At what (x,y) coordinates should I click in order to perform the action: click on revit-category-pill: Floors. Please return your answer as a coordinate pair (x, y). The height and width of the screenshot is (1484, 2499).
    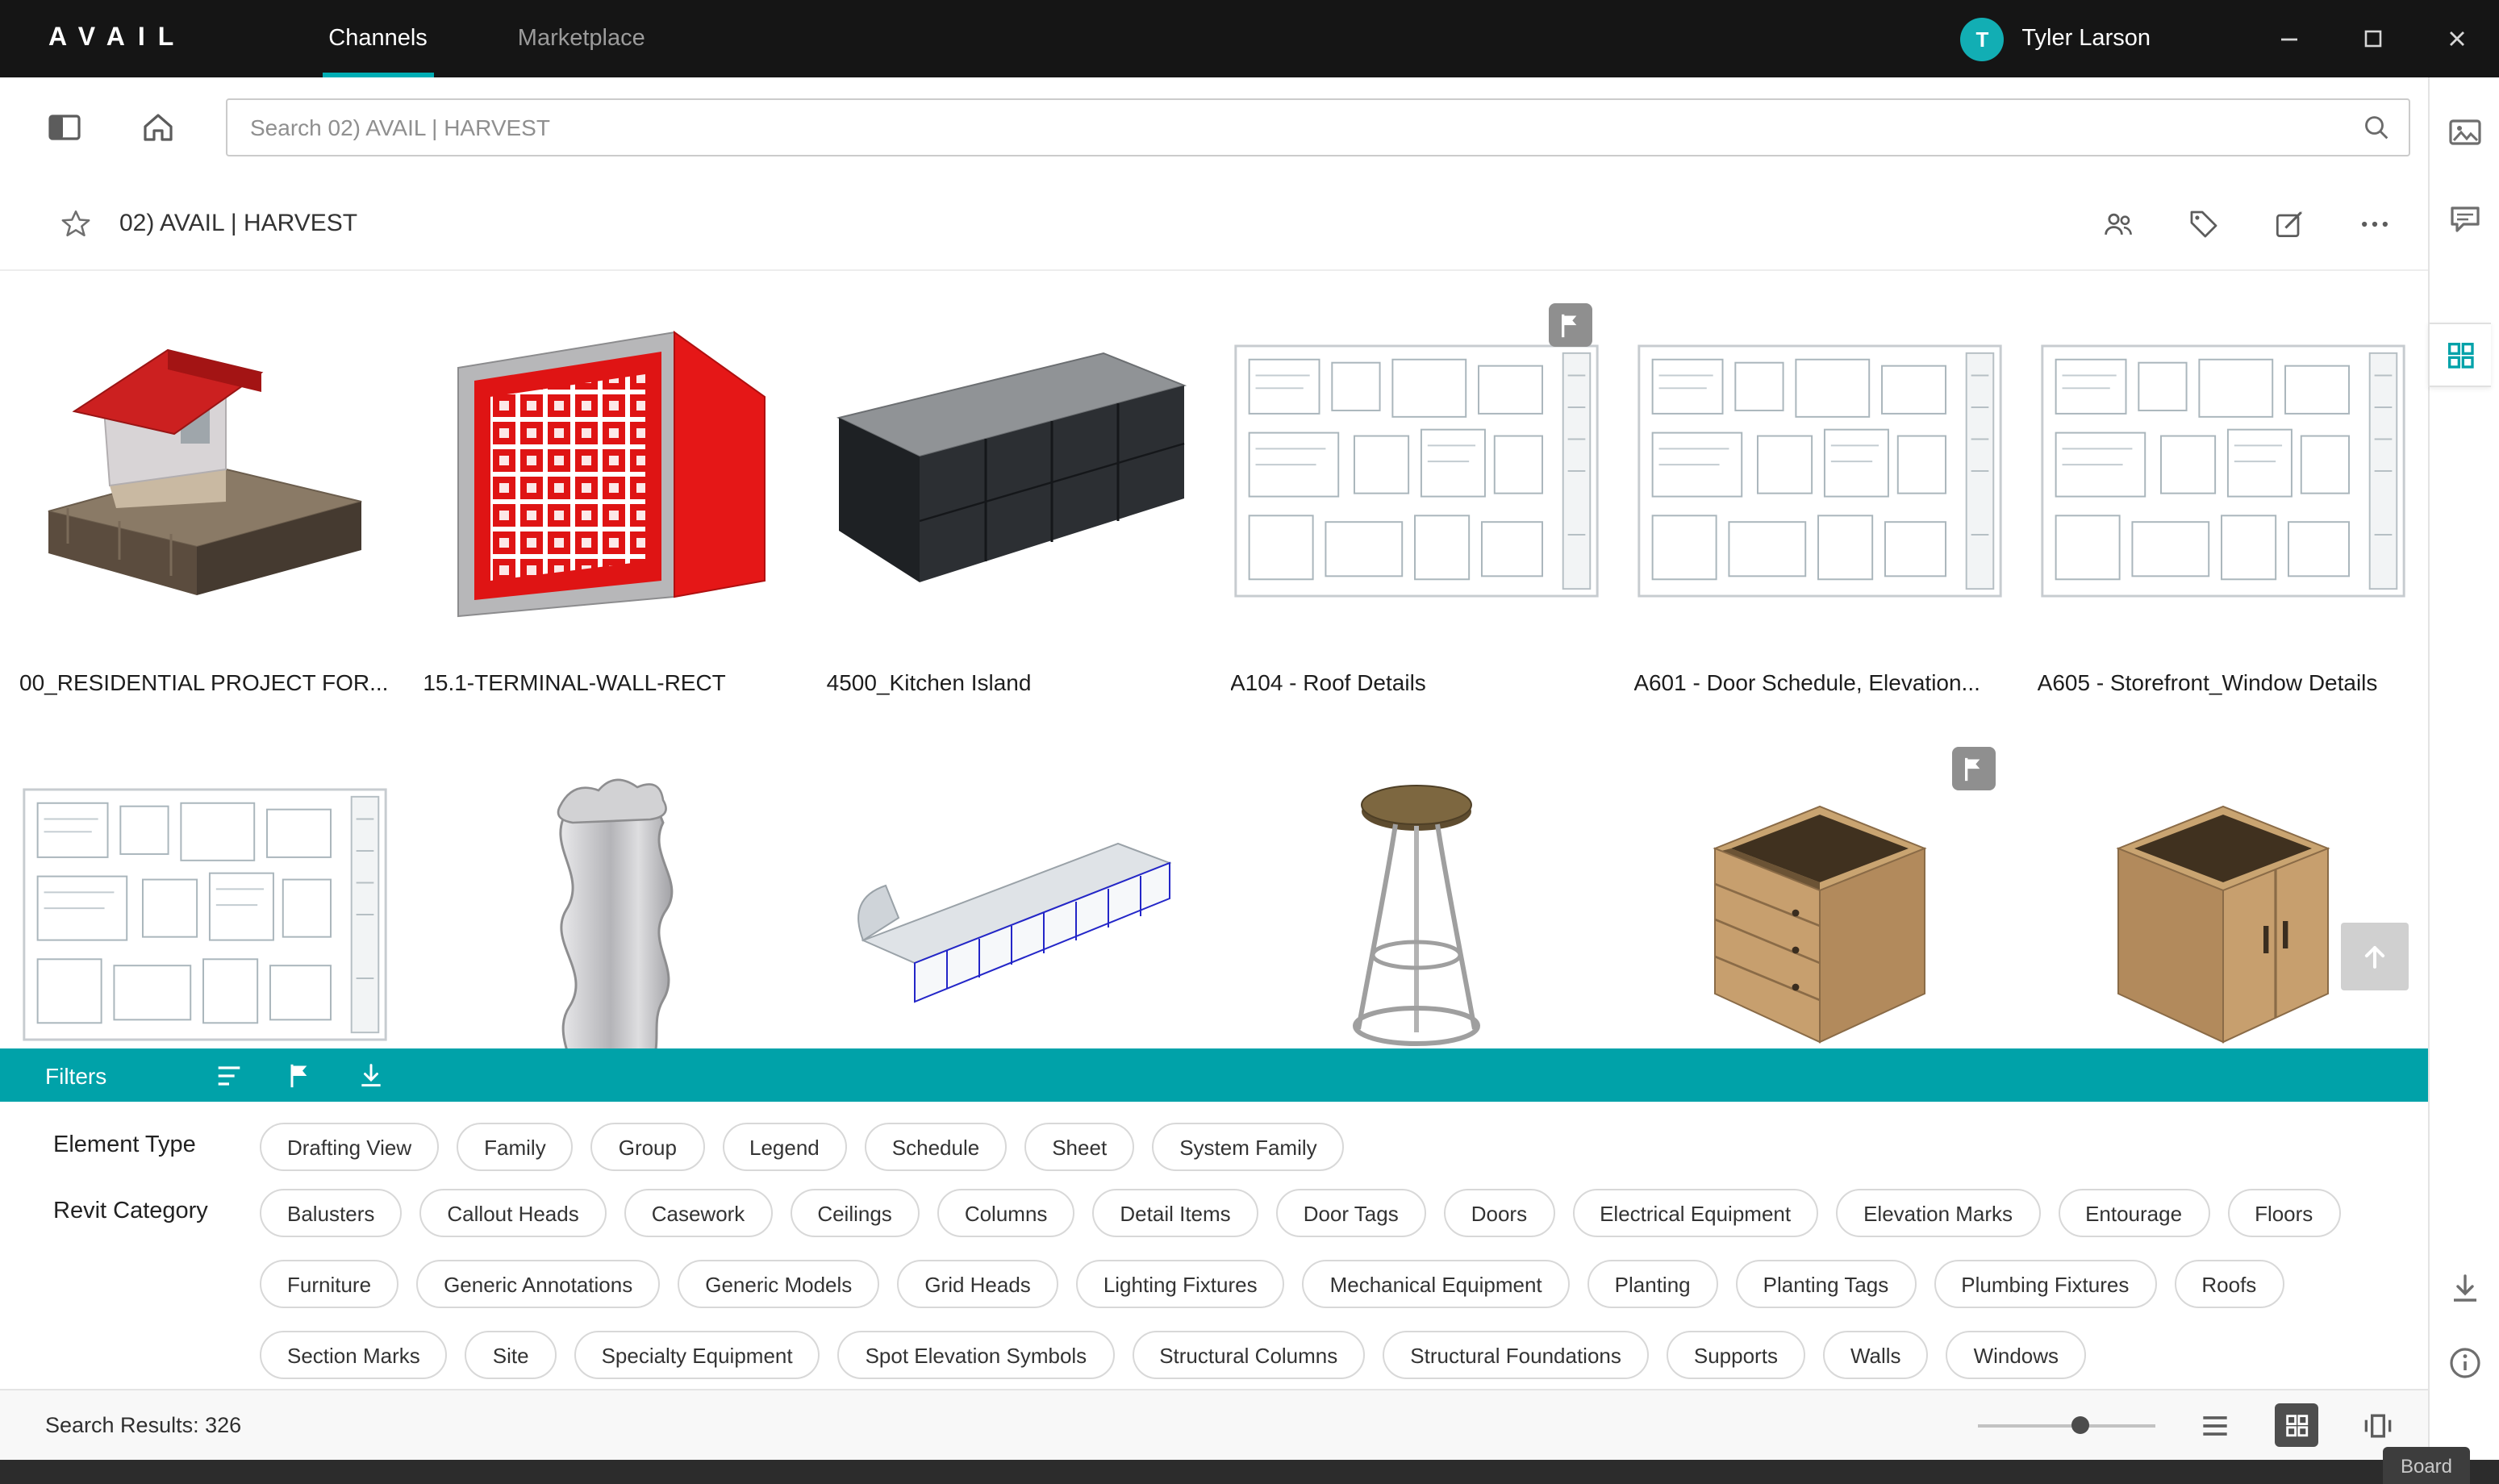
    Looking at the image, I should click on (2284, 1213).